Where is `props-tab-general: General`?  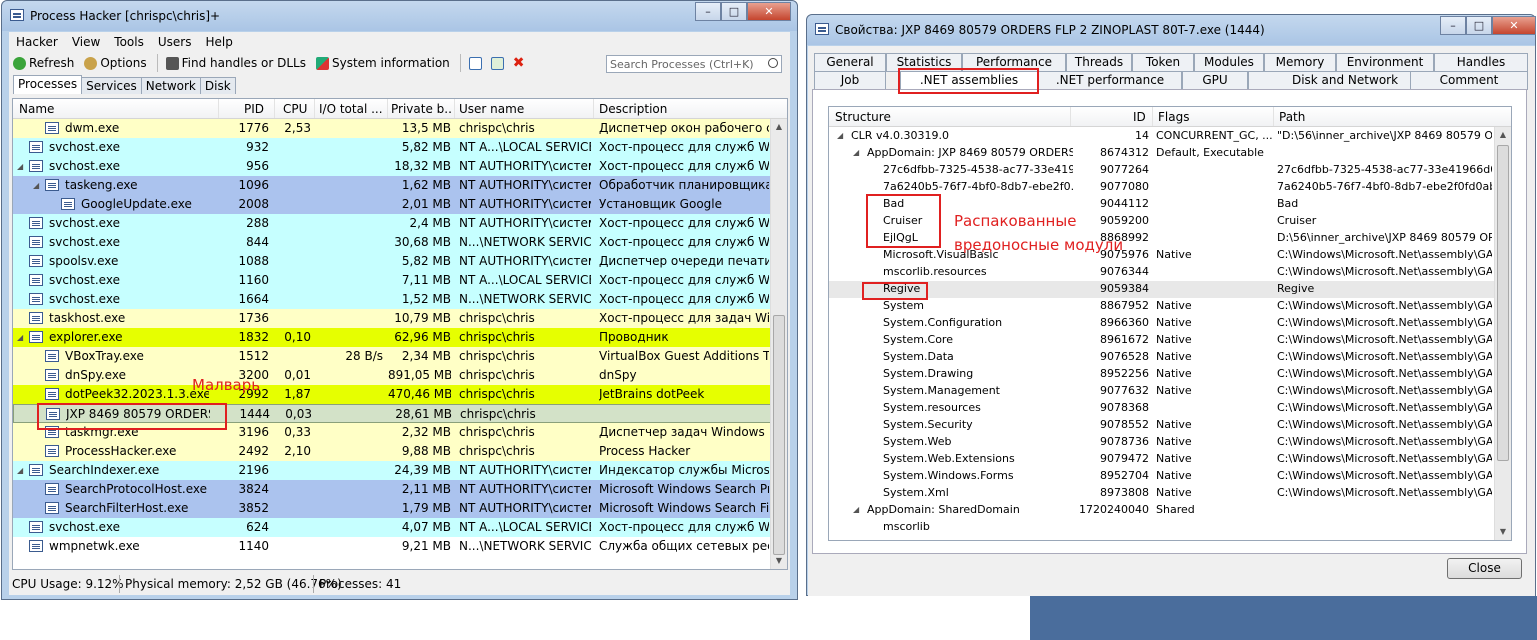
props-tab-general: General is located at coordinates (850, 62).